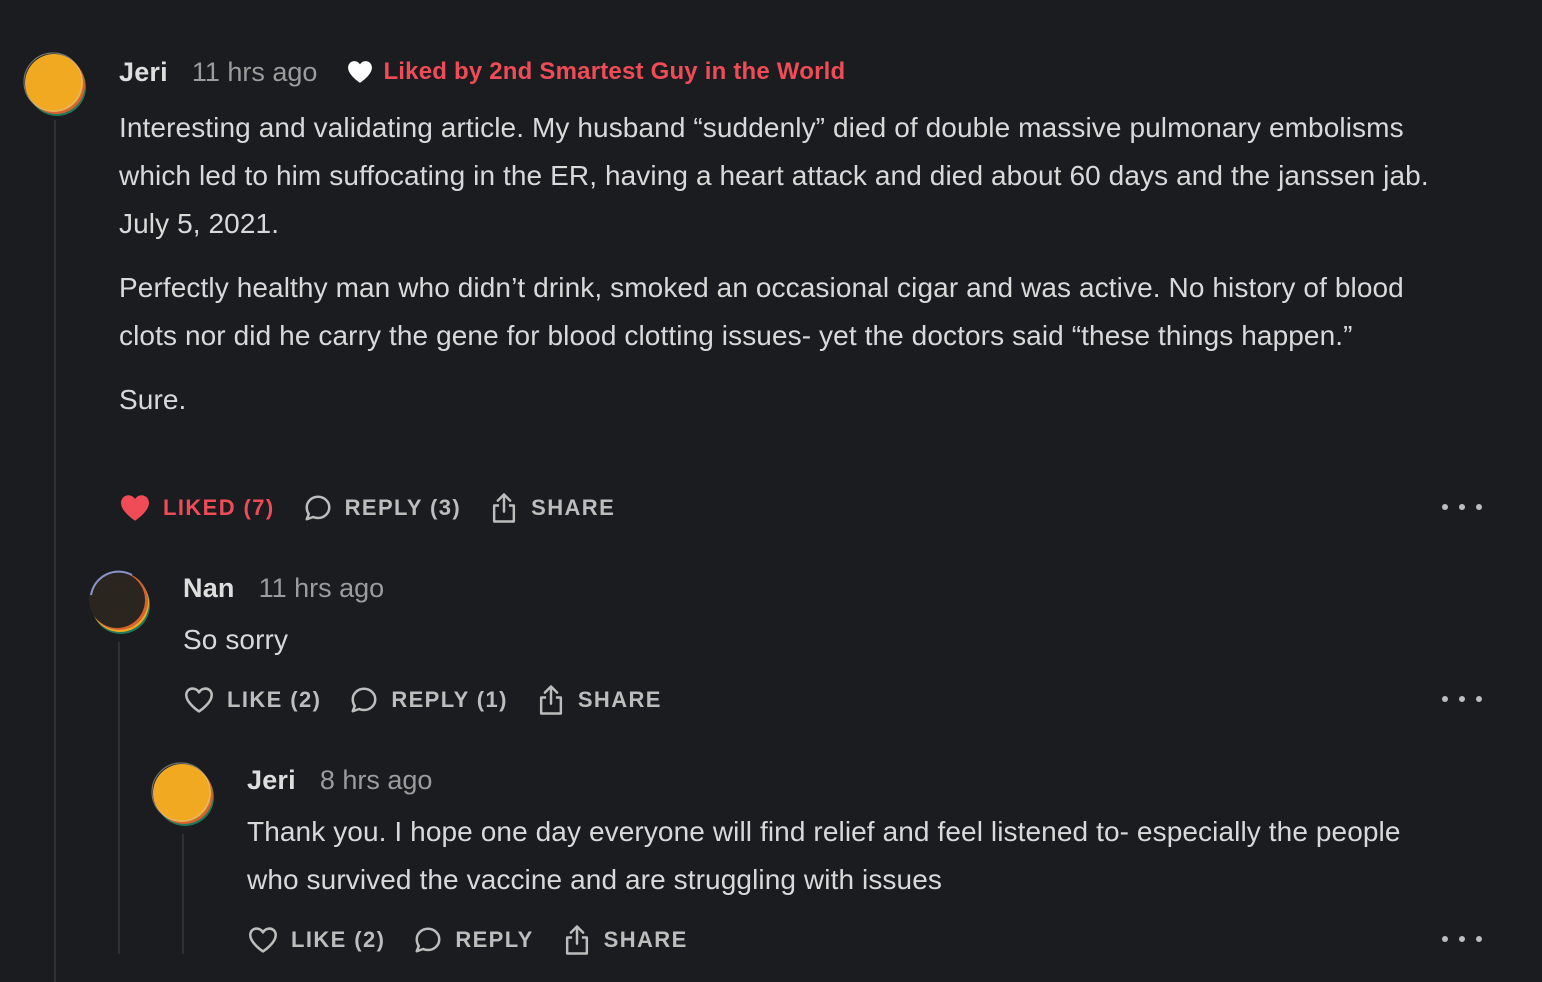 The height and width of the screenshot is (982, 1542). What do you see at coordinates (153, 399) in the screenshot?
I see `comment-paragraph: Sure.` at bounding box center [153, 399].